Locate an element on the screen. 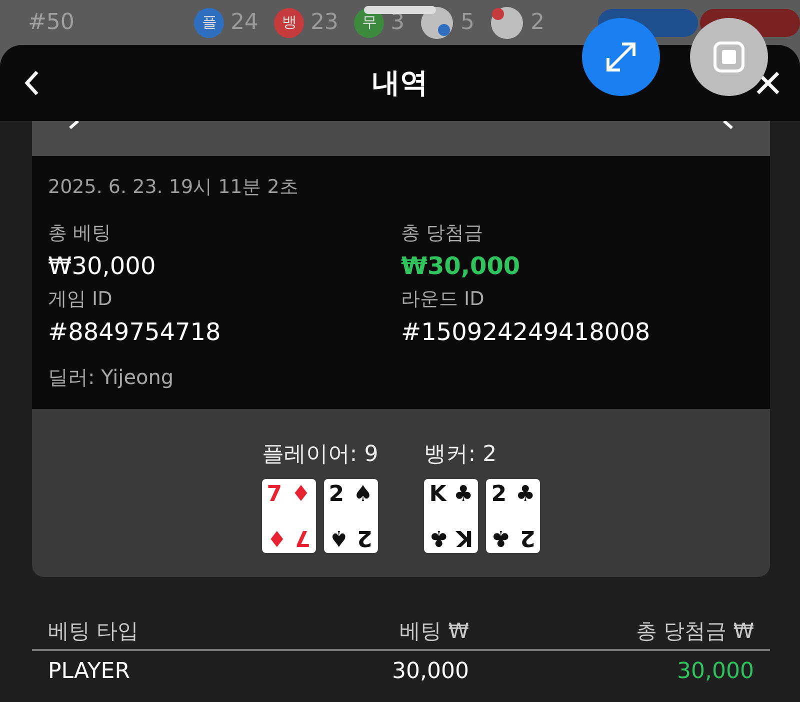 The image size is (800, 702). bead-icon is located at coordinates (507, 23).